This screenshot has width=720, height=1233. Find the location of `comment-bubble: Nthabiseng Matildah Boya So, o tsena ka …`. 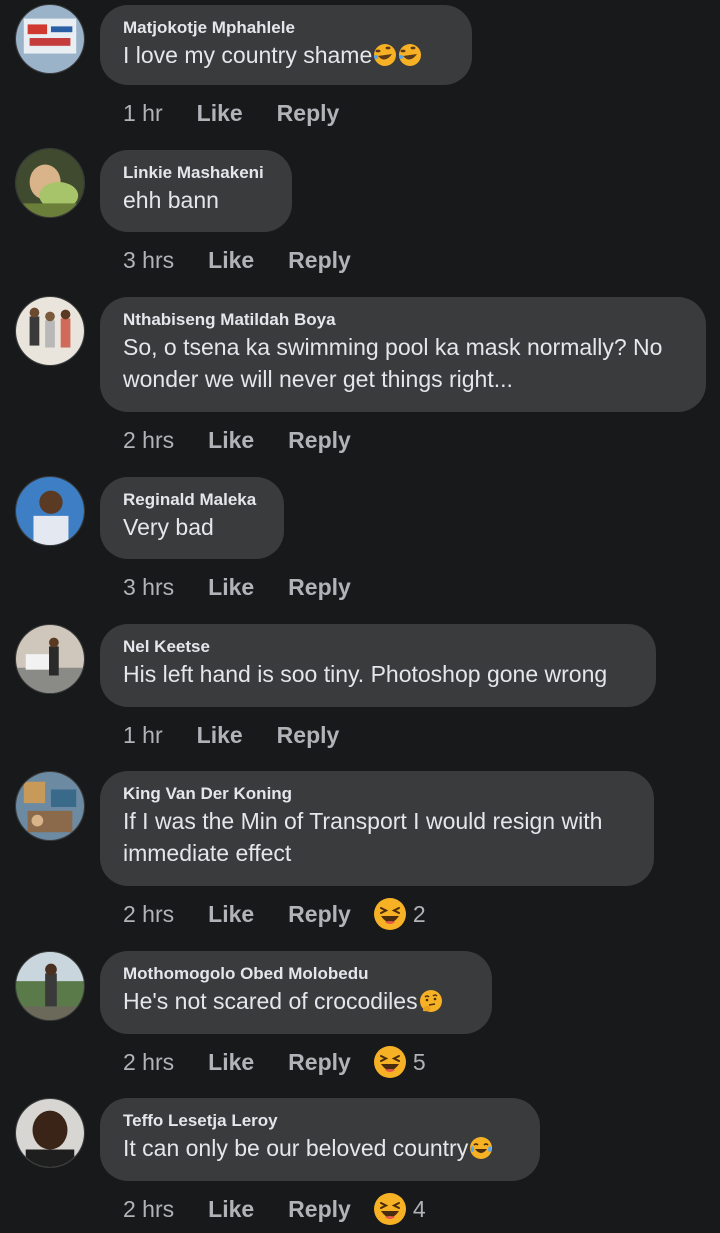

comment-bubble: Nthabiseng Matildah Boya So, o tsena ka … is located at coordinates (403, 354).